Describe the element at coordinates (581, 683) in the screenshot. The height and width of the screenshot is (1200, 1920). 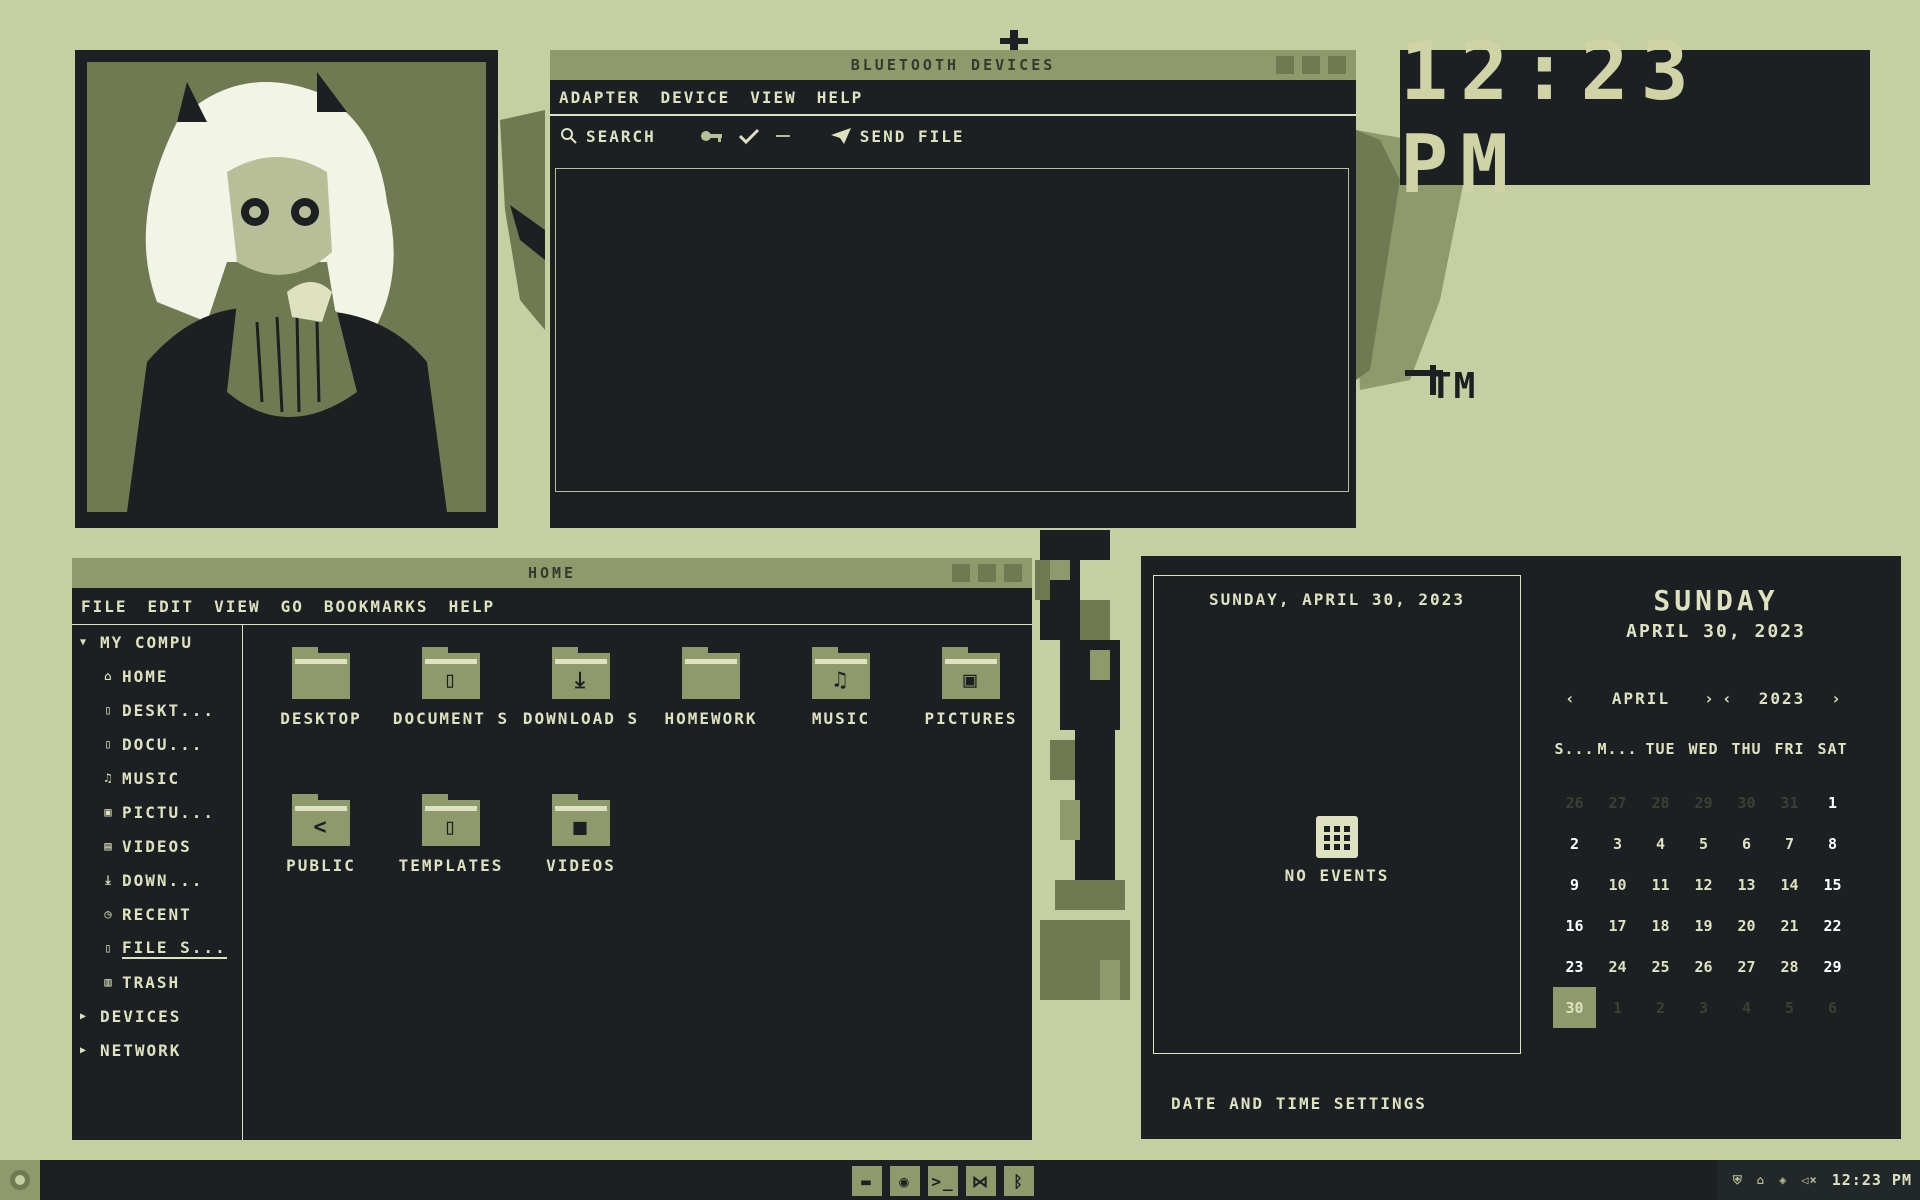
I see `folder-item: ⤓ DOWNLOAD S` at that location.